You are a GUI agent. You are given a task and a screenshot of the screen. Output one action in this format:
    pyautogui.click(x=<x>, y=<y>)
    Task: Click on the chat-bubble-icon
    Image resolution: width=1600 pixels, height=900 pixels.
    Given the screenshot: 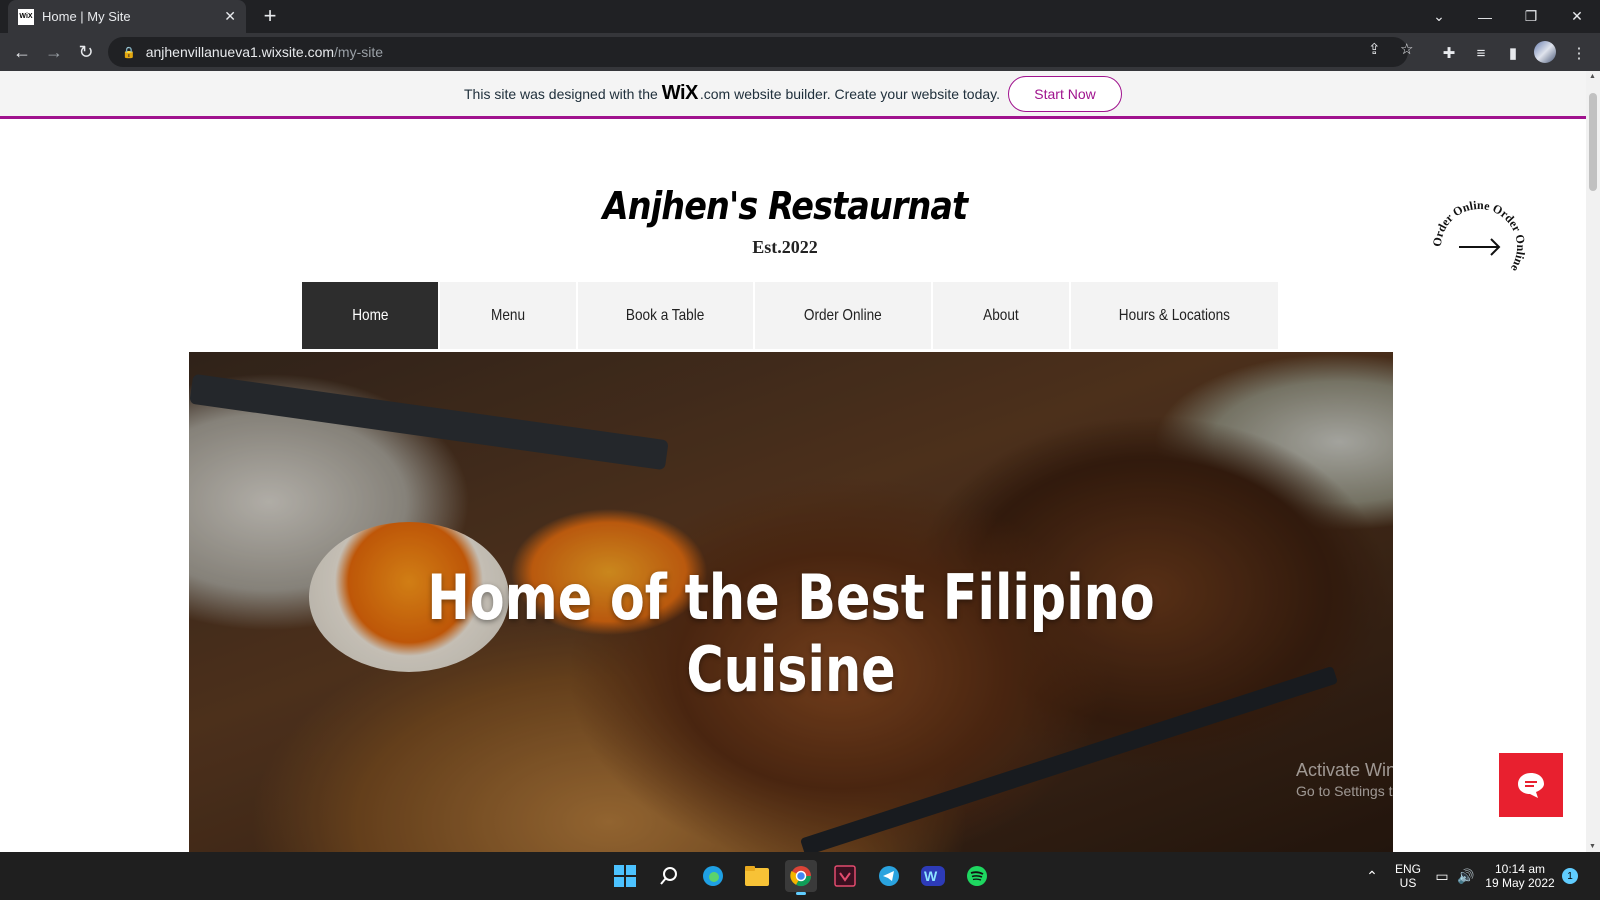 What is the action you would take?
    pyautogui.click(x=1531, y=785)
    